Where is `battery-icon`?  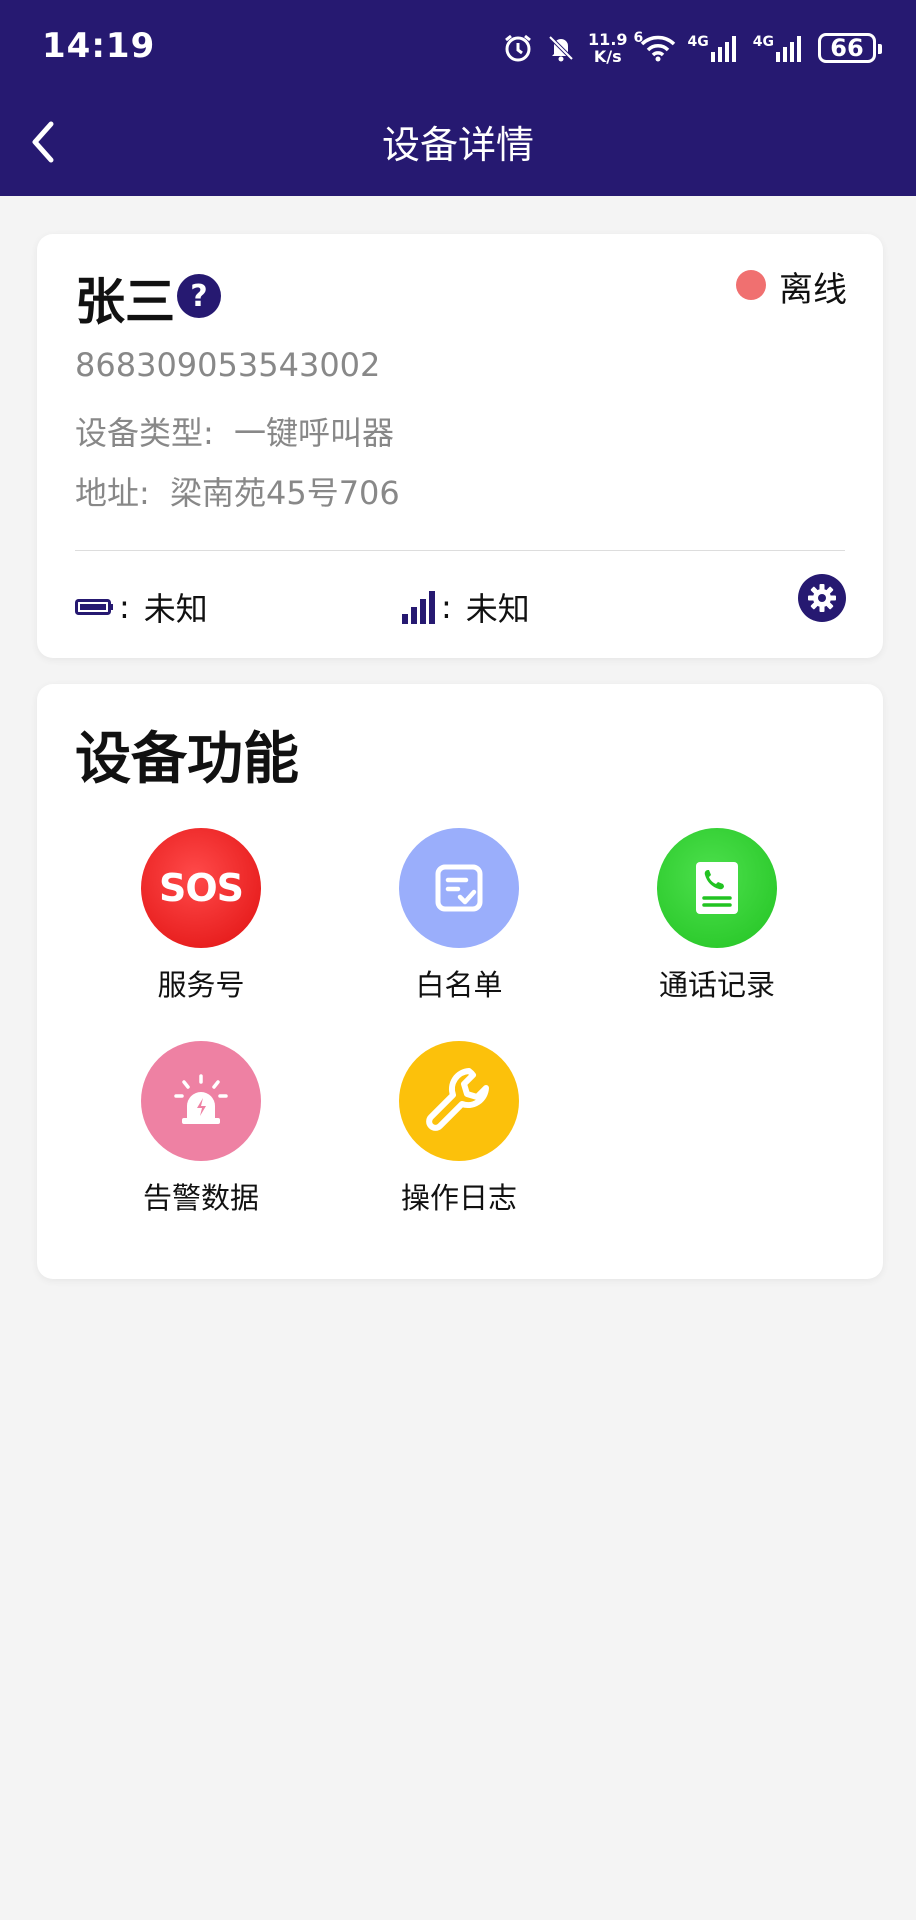
battery-icon is located at coordinates (94, 607).